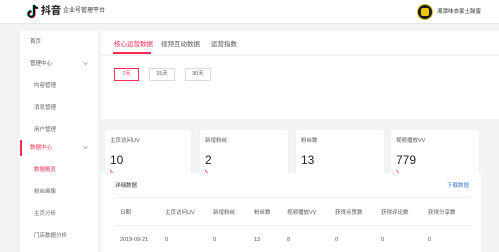  Describe the element at coordinates (208, 160) in the screenshot. I see `metric-value: 2` at that location.